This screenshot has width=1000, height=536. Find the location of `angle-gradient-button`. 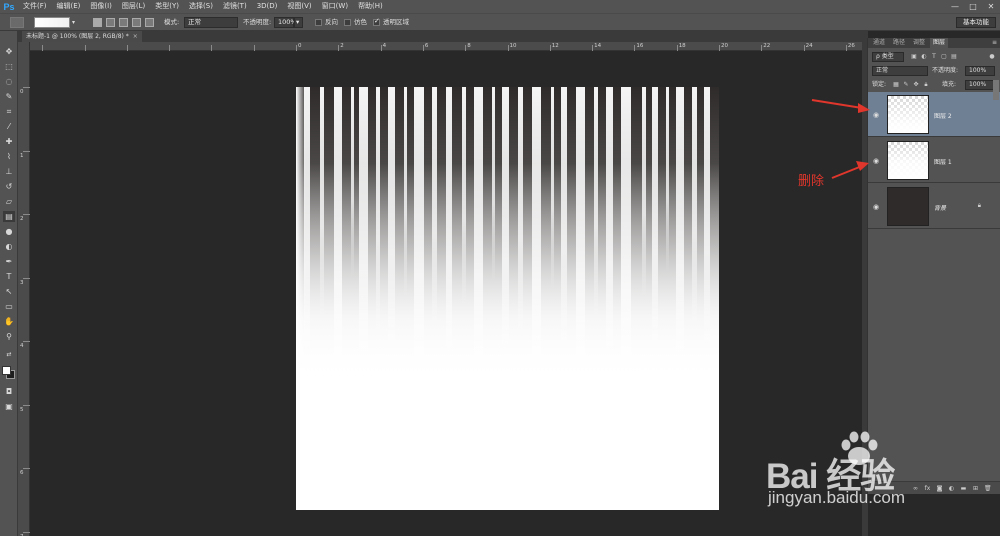

angle-gradient-button is located at coordinates (123, 22).